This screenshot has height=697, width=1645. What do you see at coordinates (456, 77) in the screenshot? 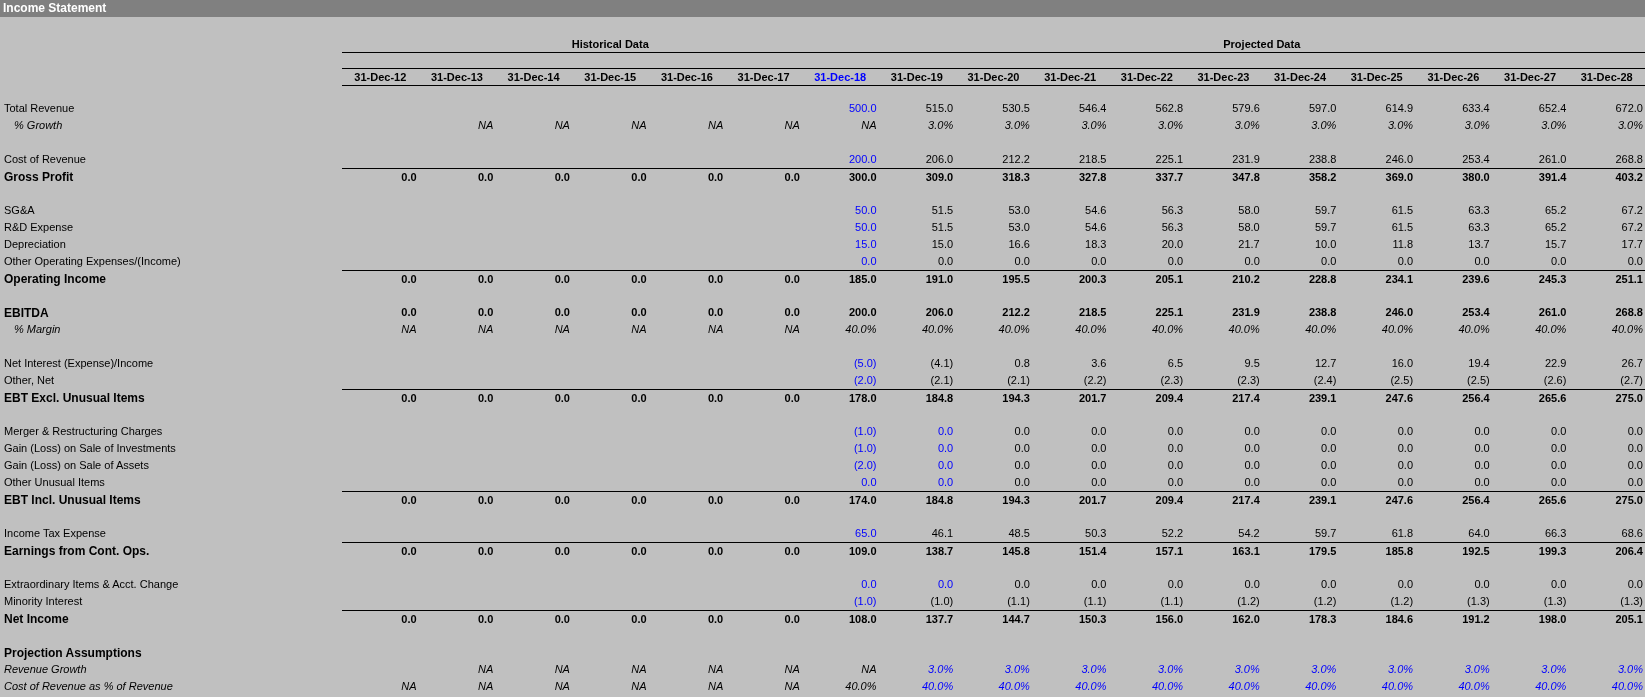
I see `column-header: 31-Dec-13` at bounding box center [456, 77].